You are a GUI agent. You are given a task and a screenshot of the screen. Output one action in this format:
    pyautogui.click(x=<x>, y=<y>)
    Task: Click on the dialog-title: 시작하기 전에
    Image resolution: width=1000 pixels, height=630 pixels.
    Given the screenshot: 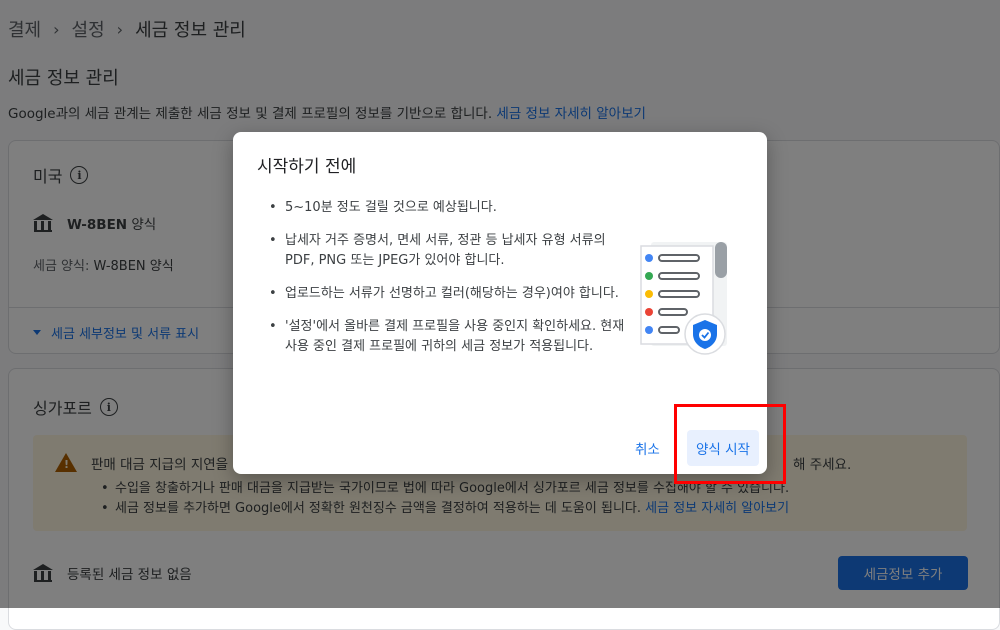 What is the action you would take?
    pyautogui.click(x=307, y=167)
    